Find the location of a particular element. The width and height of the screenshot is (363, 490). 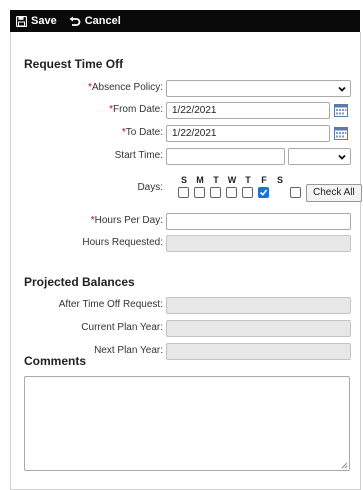

checkmark-icon is located at coordinates (263, 192).